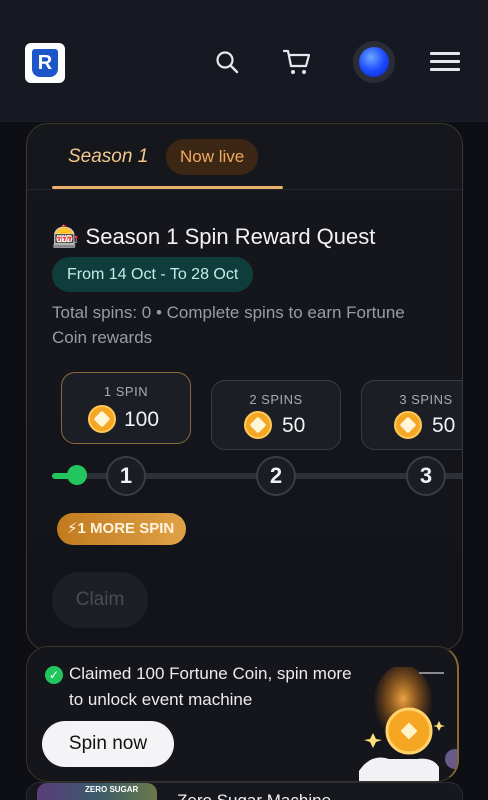  What do you see at coordinates (426, 476) in the screenshot?
I see `step-3: 3` at bounding box center [426, 476].